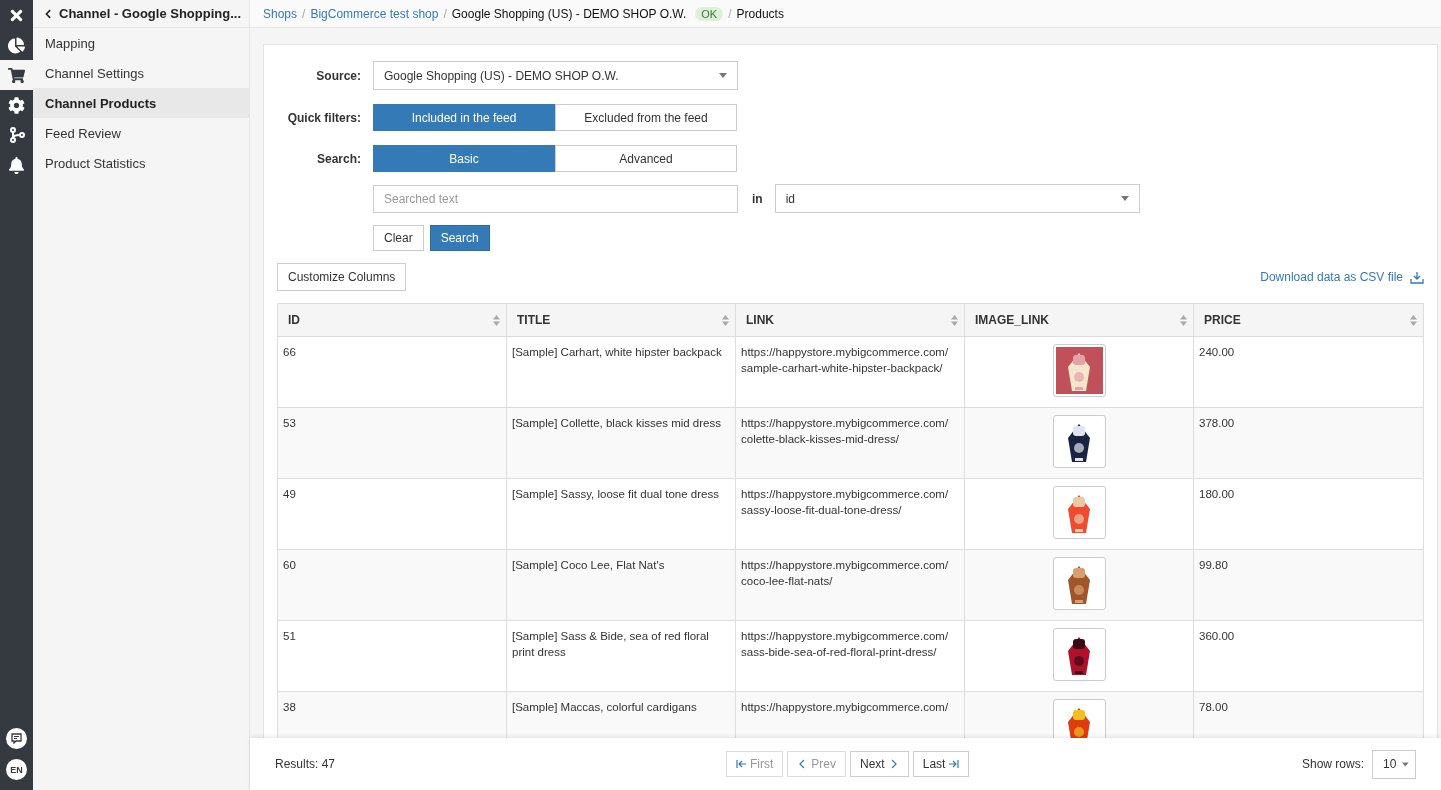 The height and width of the screenshot is (790, 1441). What do you see at coordinates (850, 320) in the screenshot?
I see `column-header: LINK` at bounding box center [850, 320].